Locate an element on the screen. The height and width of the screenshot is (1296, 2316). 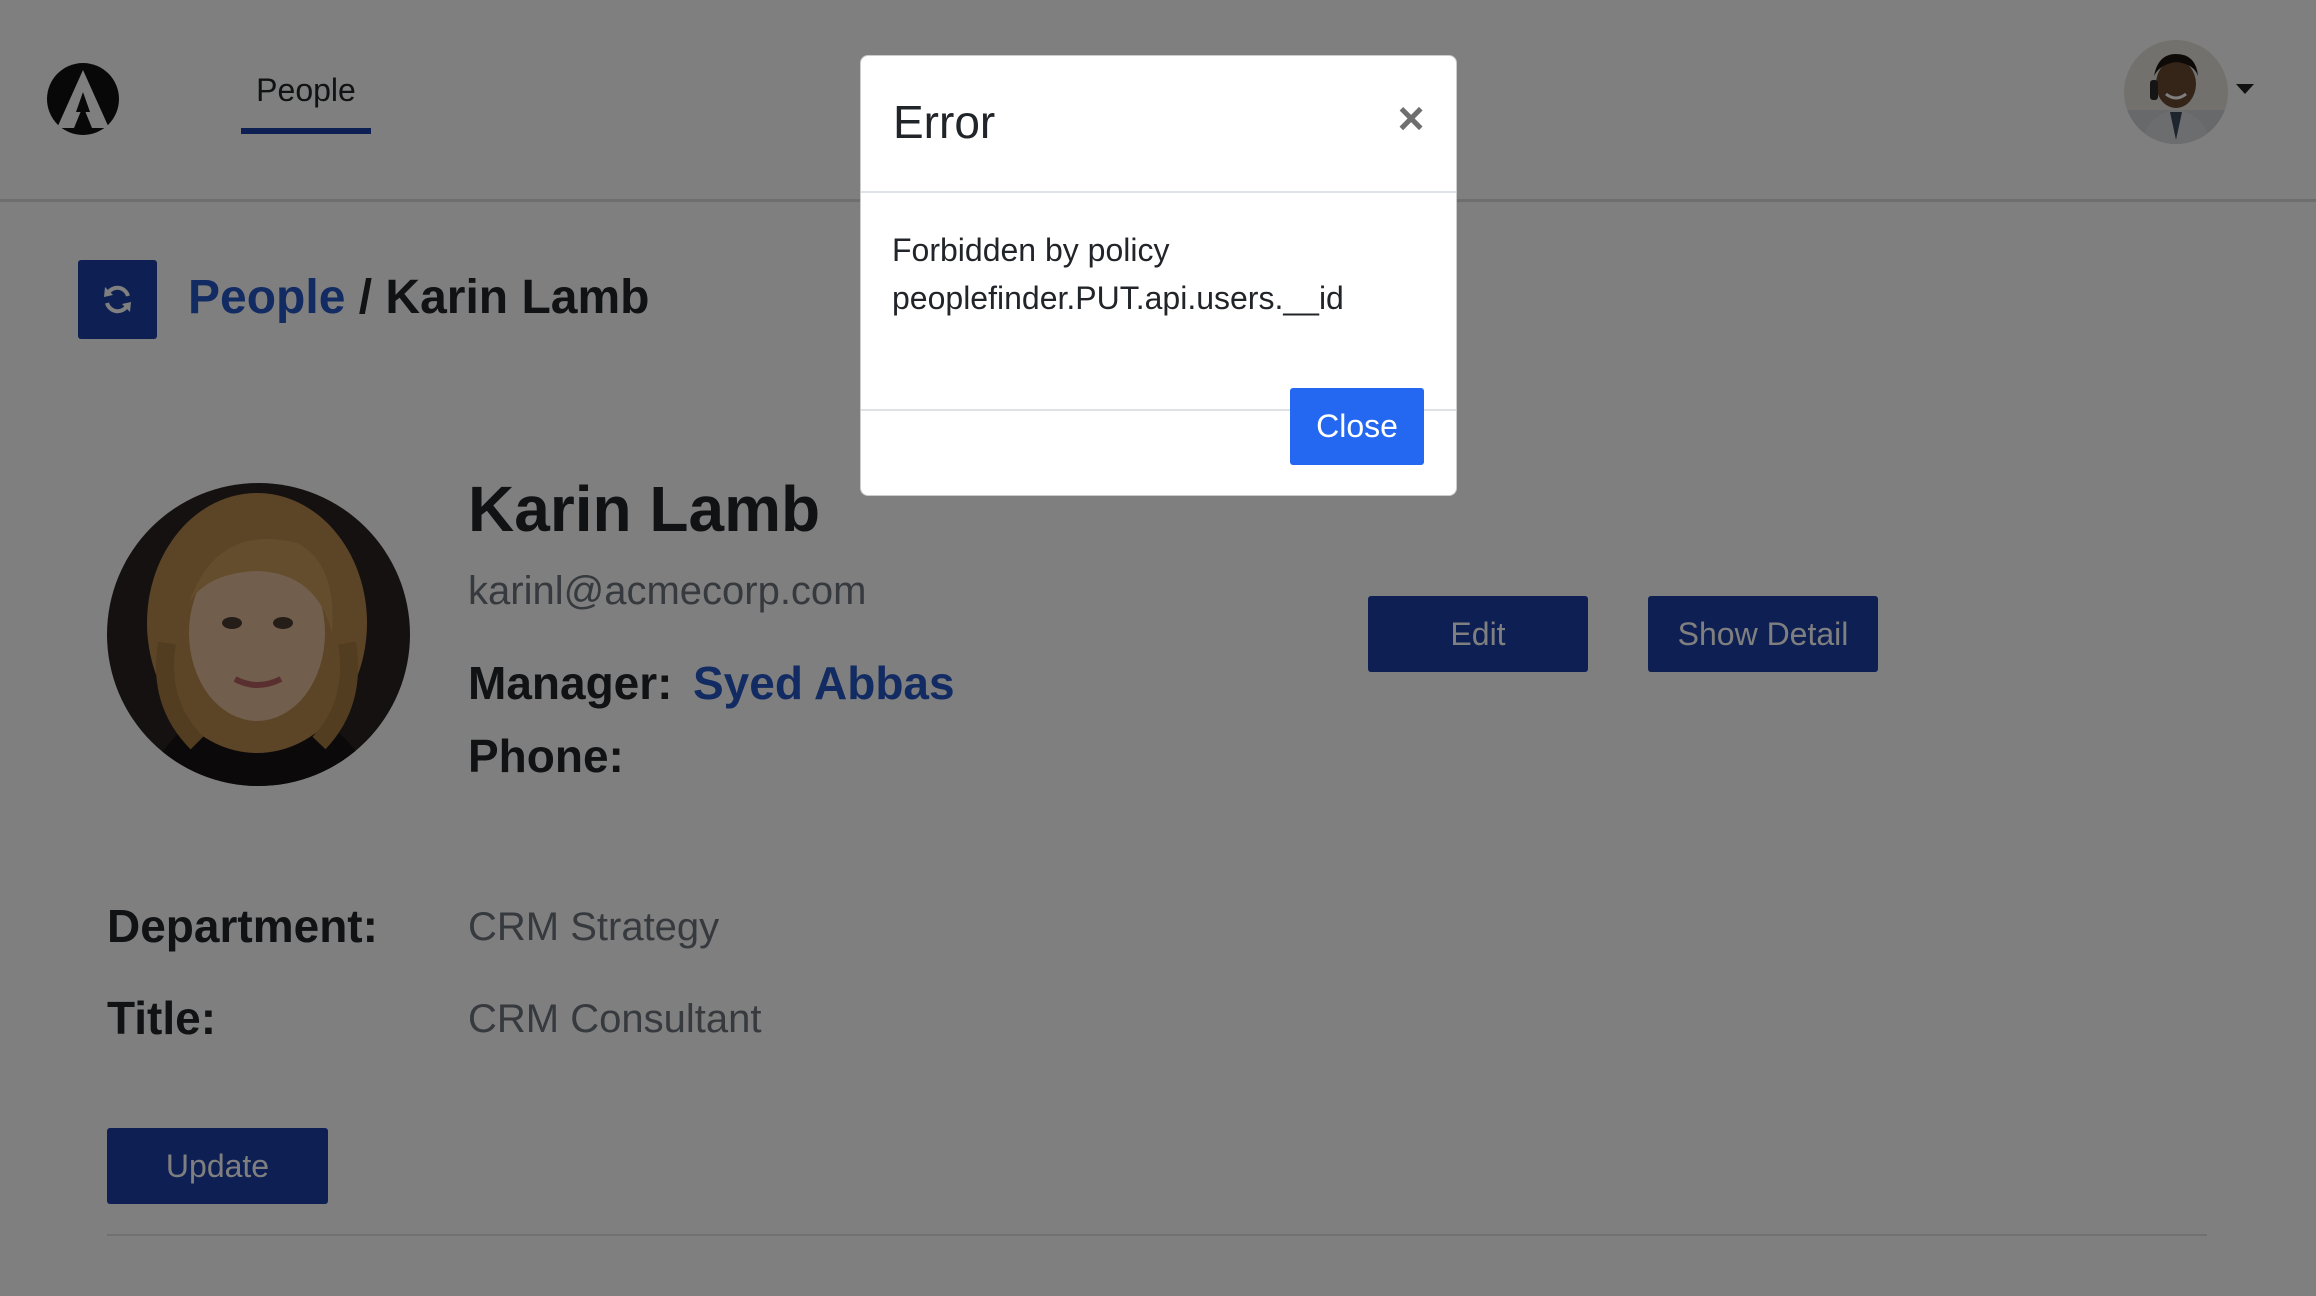
close-icon: × is located at coordinates (1411, 118).